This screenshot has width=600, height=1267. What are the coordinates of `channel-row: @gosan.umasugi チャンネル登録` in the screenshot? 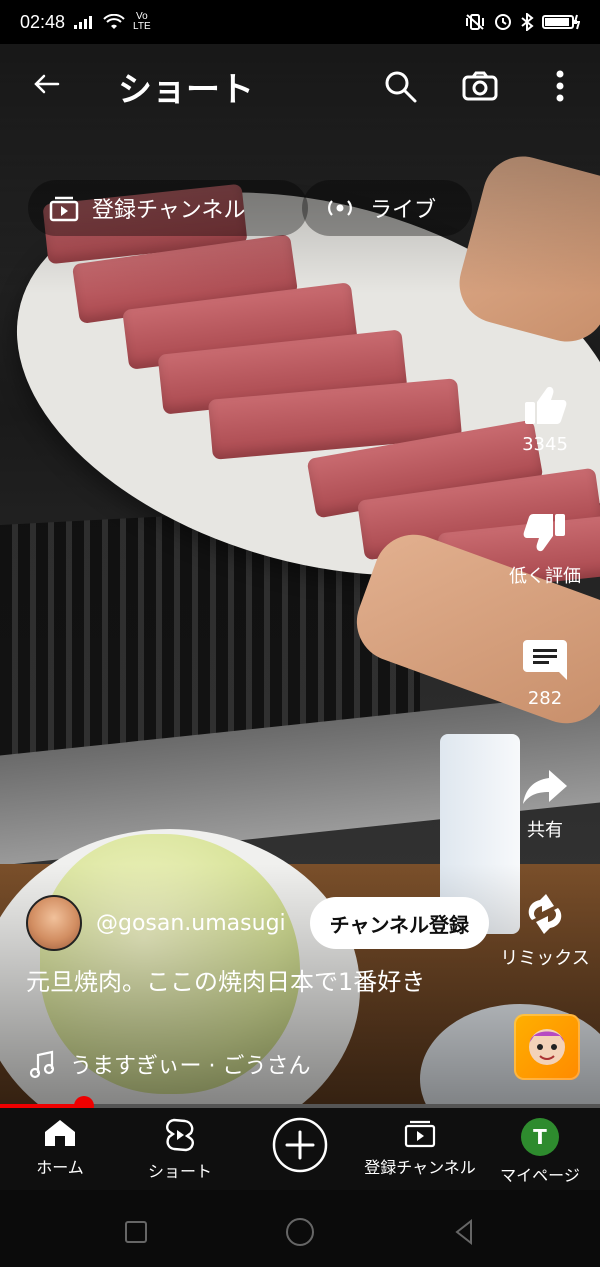 It's located at (286, 923).